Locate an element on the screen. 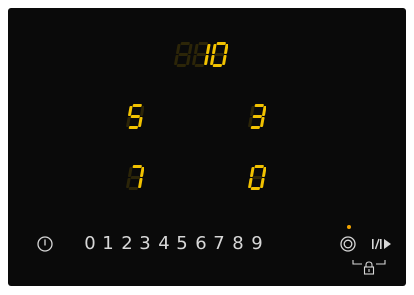 This screenshot has height=295, width=414. timer-button is located at coordinates (349, 244).